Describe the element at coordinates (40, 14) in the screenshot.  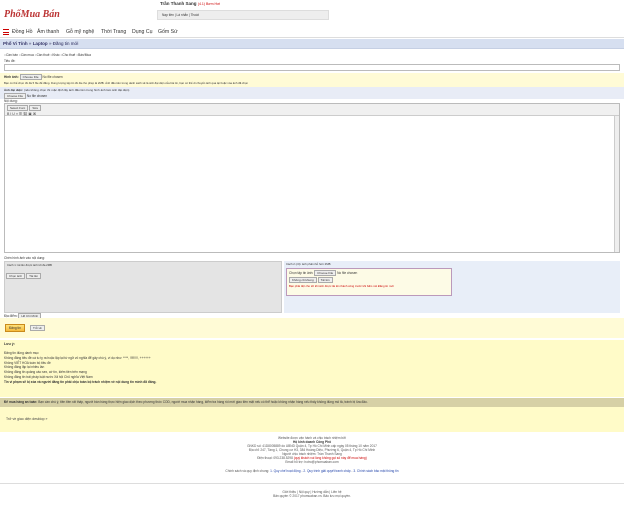
I see `logo-accent: Mua Bán` at that location.